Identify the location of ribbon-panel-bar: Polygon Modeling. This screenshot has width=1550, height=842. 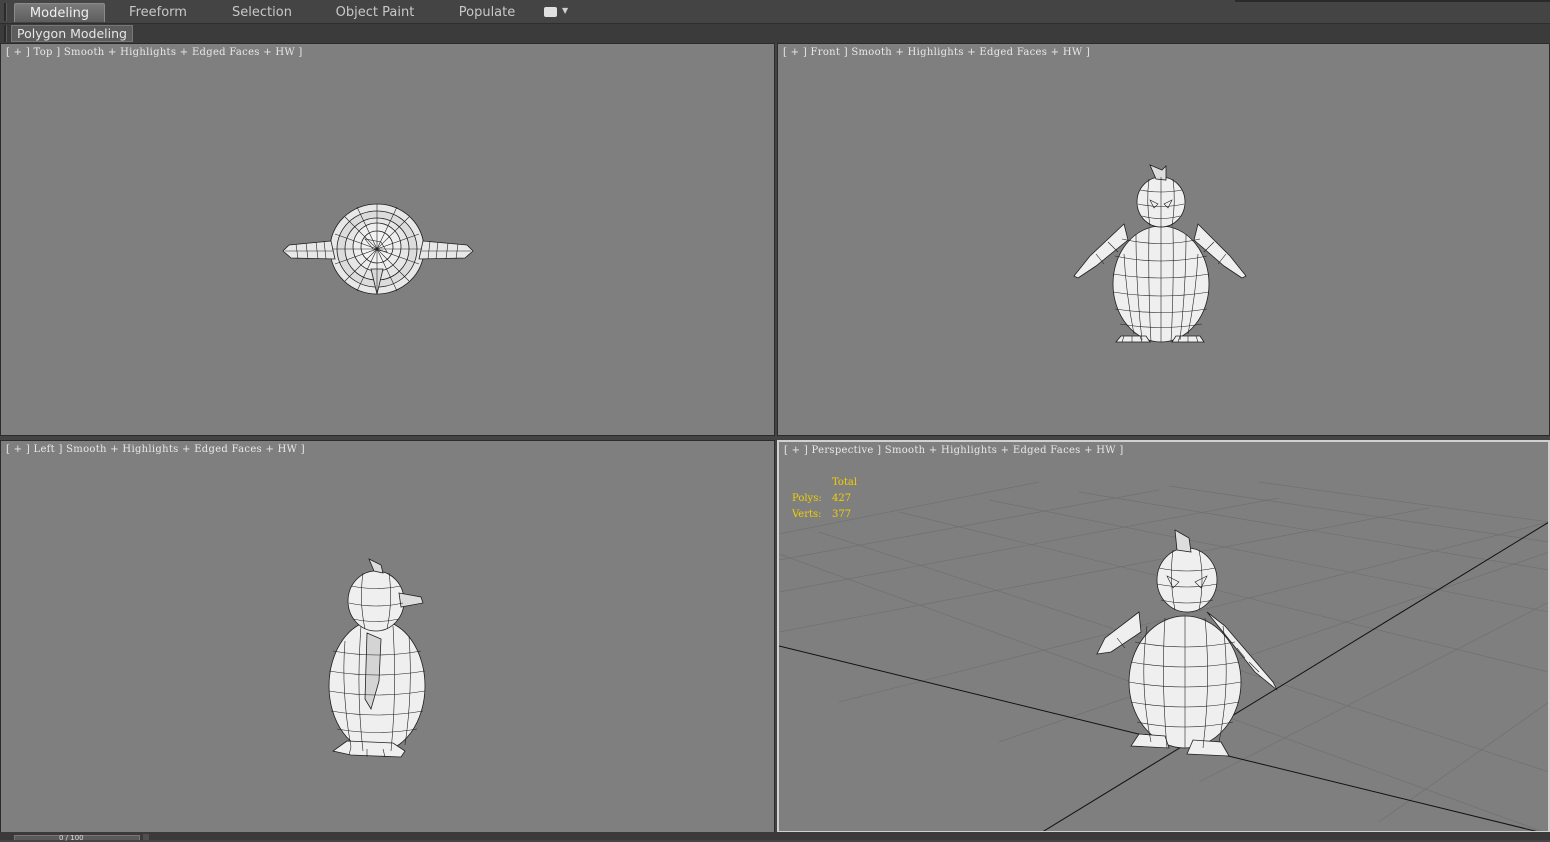
(775, 33).